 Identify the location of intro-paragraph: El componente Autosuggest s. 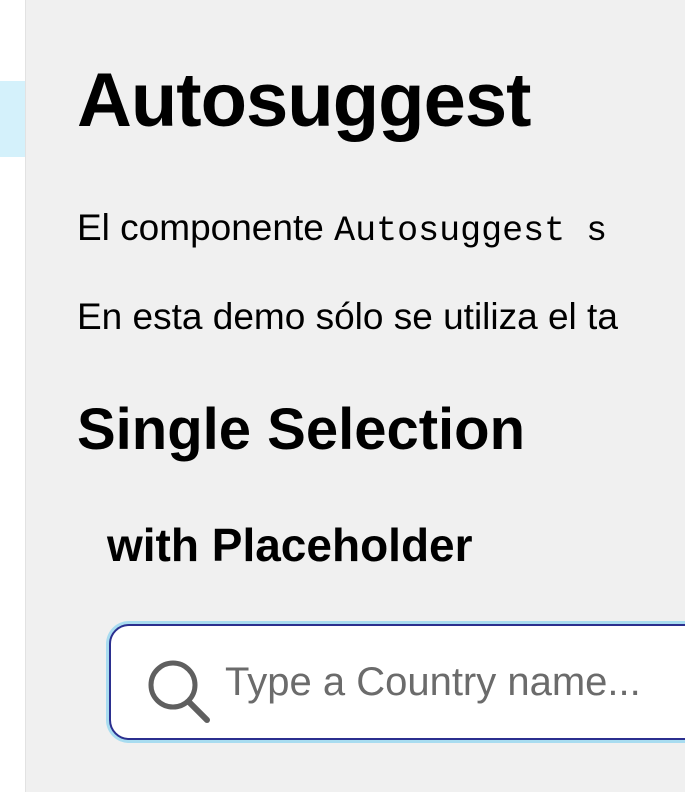
(342, 229).